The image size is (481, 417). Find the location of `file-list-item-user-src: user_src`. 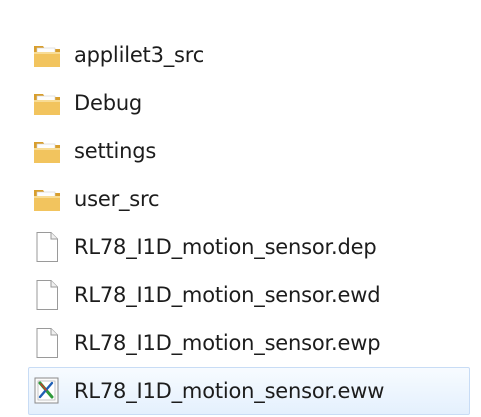

file-list-item-user-src: user_src is located at coordinates (247, 199).